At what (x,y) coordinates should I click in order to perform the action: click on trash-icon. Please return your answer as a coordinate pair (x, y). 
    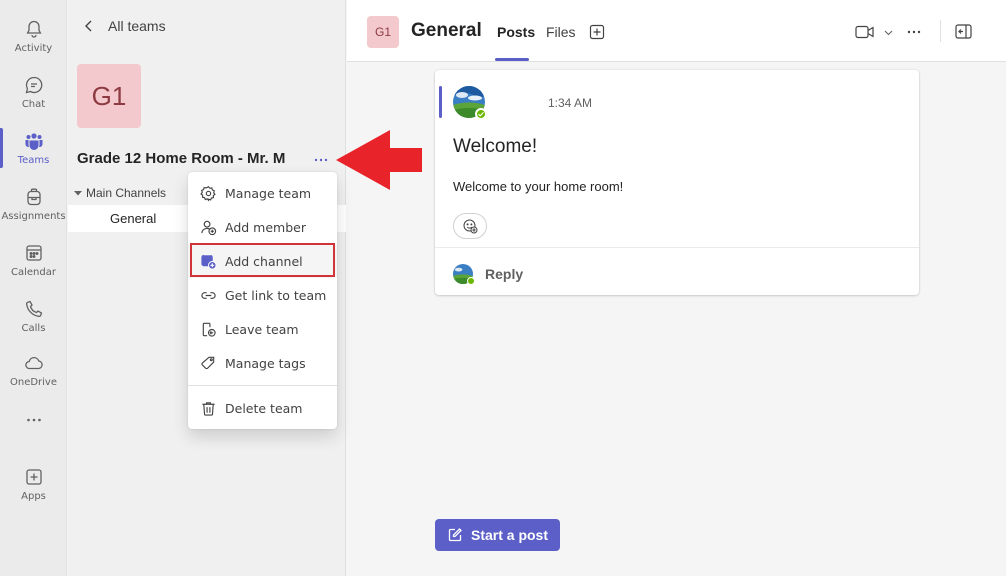
    Looking at the image, I should click on (208, 409).